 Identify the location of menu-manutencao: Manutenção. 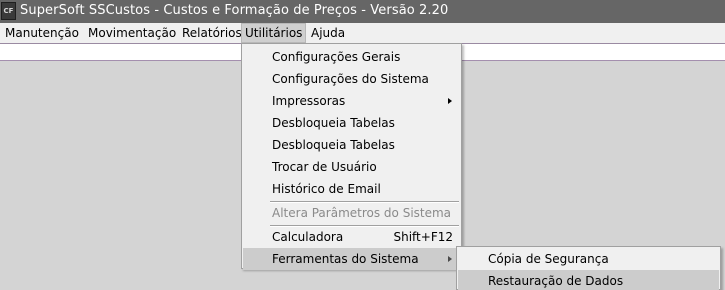
(42, 33).